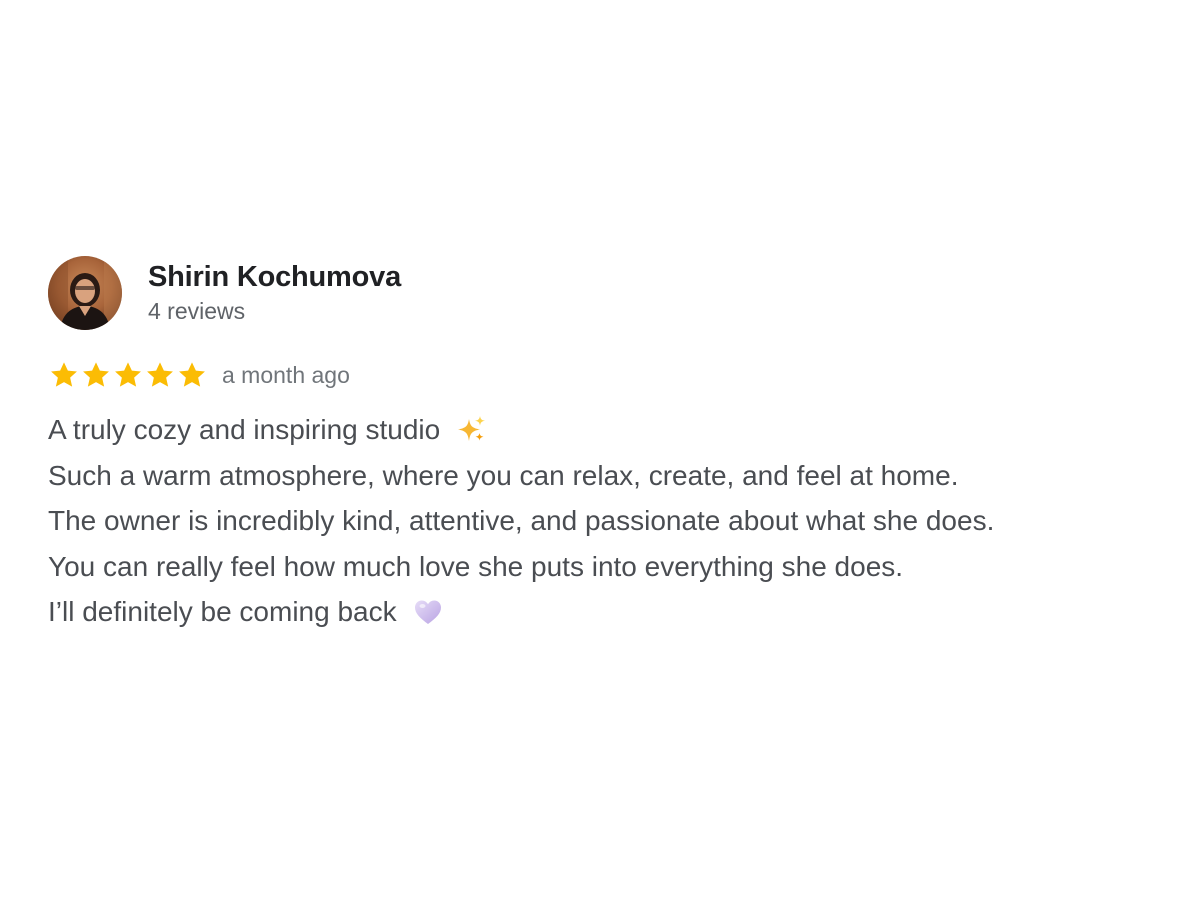 Image resolution: width=1200 pixels, height=900 pixels. What do you see at coordinates (608, 293) in the screenshot?
I see `review-header: Shirin Kochumova 4 reviews` at bounding box center [608, 293].